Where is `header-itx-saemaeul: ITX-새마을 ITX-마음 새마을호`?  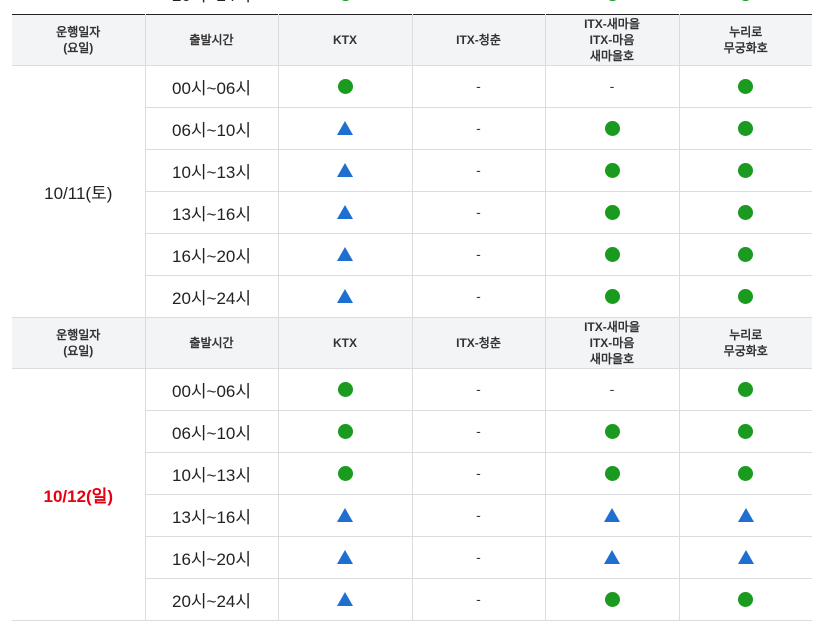 header-itx-saemaeul: ITX-새마을 ITX-마음 새마을호 is located at coordinates (612, 40).